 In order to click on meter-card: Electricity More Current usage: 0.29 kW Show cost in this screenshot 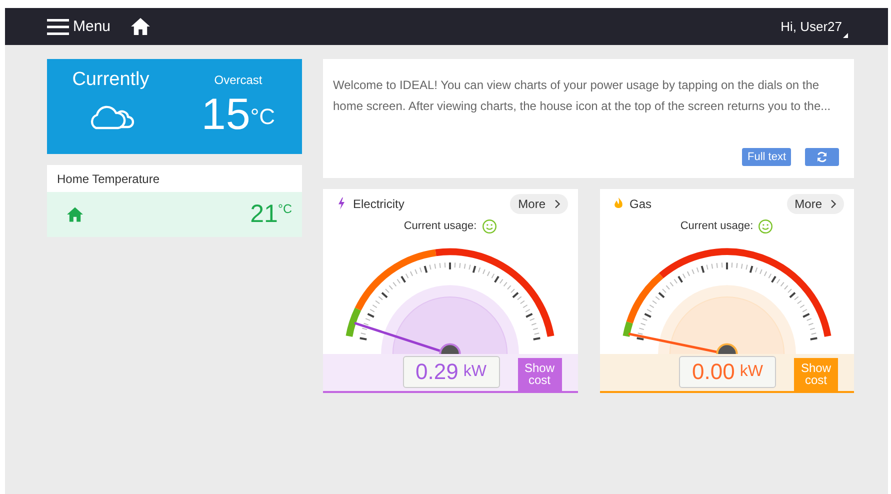, I will do `click(450, 291)`.